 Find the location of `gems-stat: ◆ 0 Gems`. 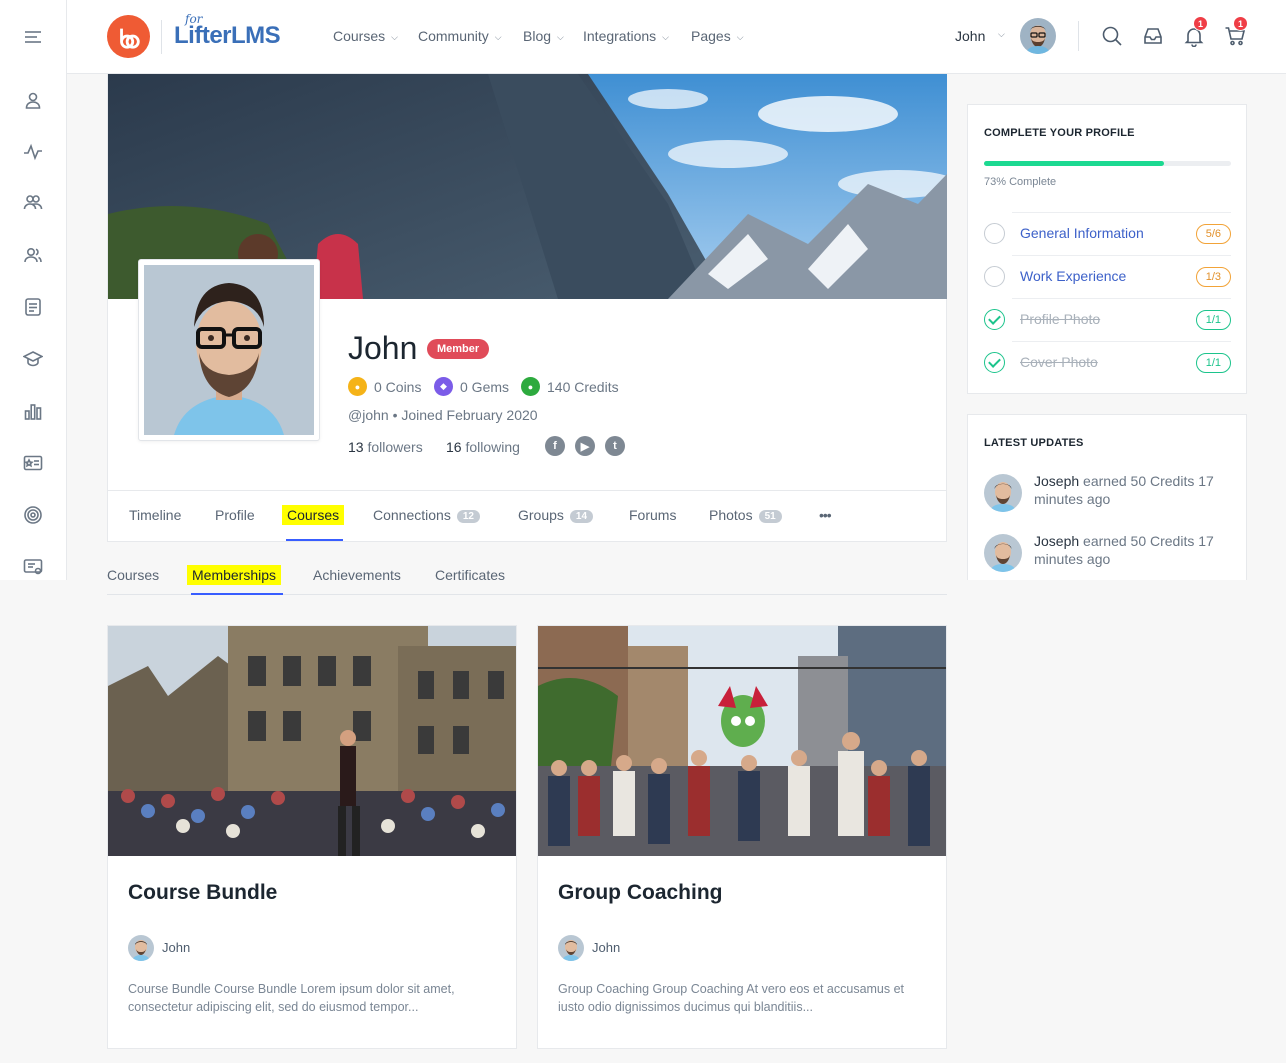

gems-stat: ◆ 0 Gems is located at coordinates (471, 386).